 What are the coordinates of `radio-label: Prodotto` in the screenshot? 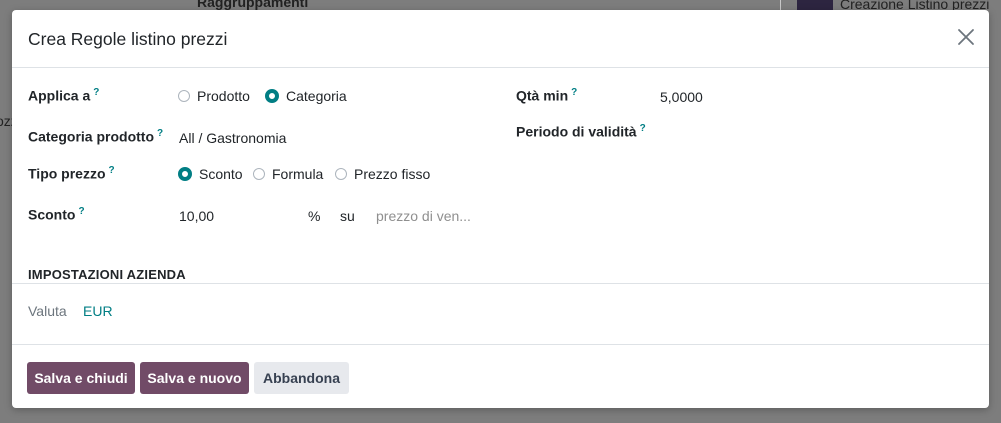 It's located at (223, 96).